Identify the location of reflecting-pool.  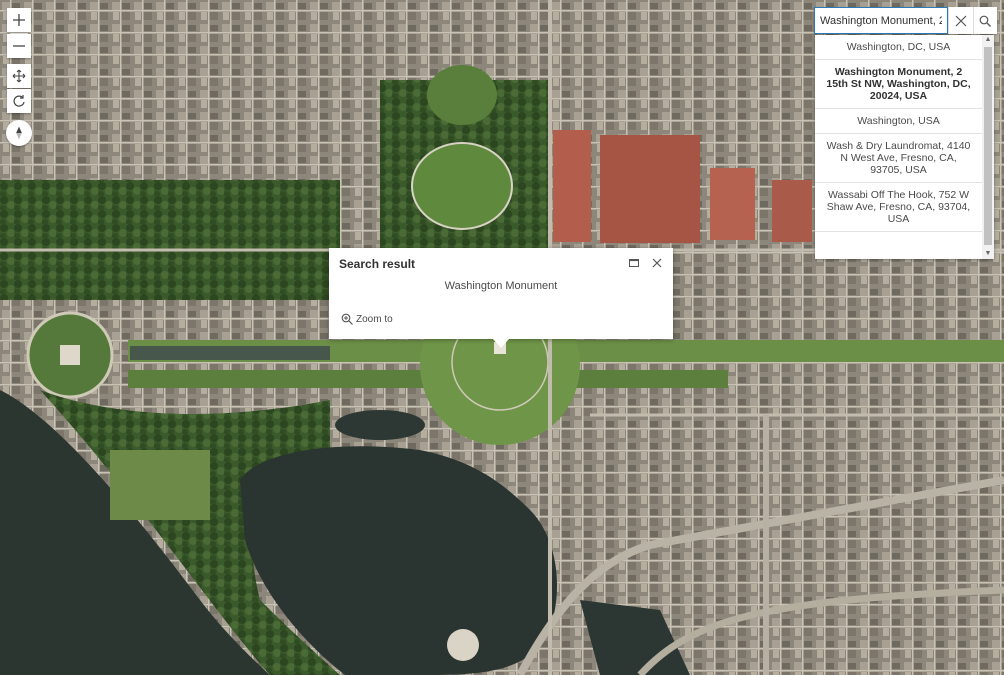
(230, 353).